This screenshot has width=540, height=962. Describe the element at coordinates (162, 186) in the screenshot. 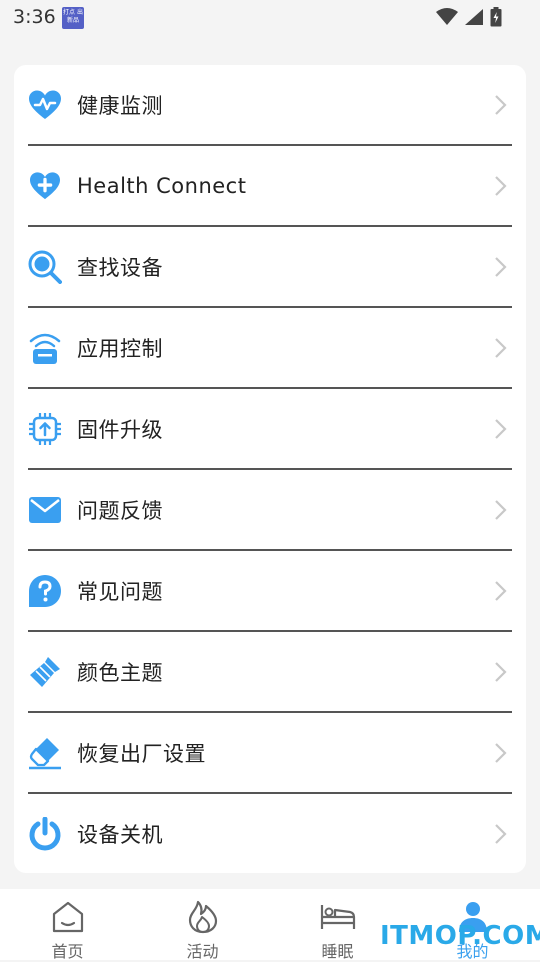

I see `menu-item-label: Health Connect` at that location.